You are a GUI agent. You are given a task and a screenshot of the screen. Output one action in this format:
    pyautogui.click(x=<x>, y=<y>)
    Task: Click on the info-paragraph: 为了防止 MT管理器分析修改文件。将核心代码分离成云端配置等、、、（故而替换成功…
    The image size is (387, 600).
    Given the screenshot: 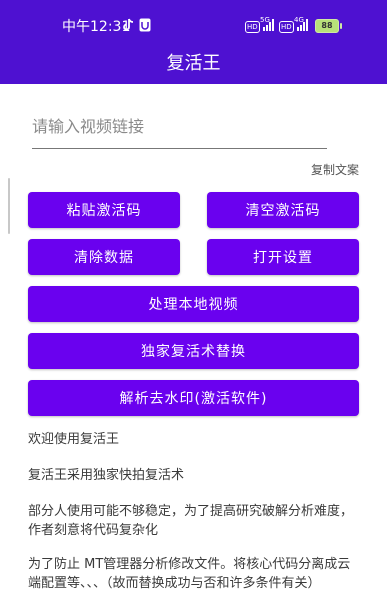 What is the action you would take?
    pyautogui.click(x=189, y=574)
    